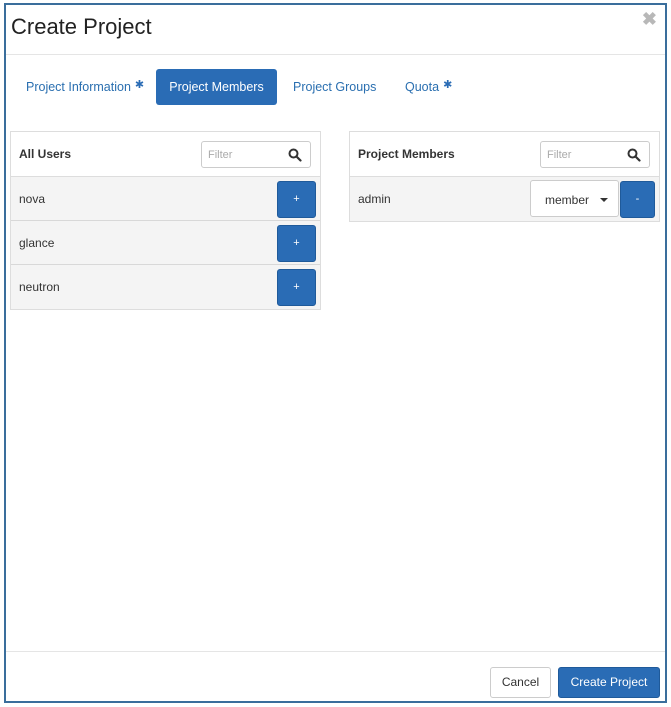 This screenshot has width=671, height=707. What do you see at coordinates (78, 87) in the screenshot?
I see `tab-label: Project Information` at bounding box center [78, 87].